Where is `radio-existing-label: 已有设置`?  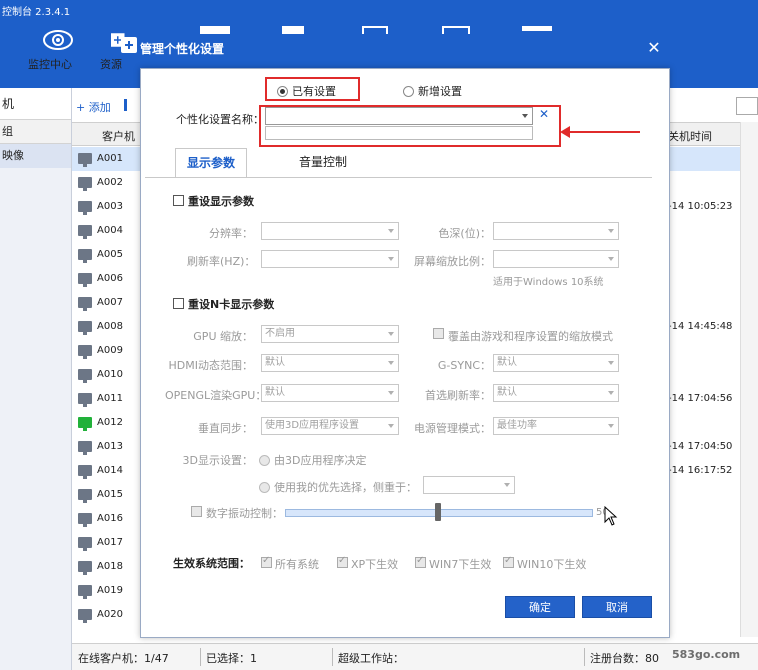 radio-existing-label: 已有设置 is located at coordinates (314, 91).